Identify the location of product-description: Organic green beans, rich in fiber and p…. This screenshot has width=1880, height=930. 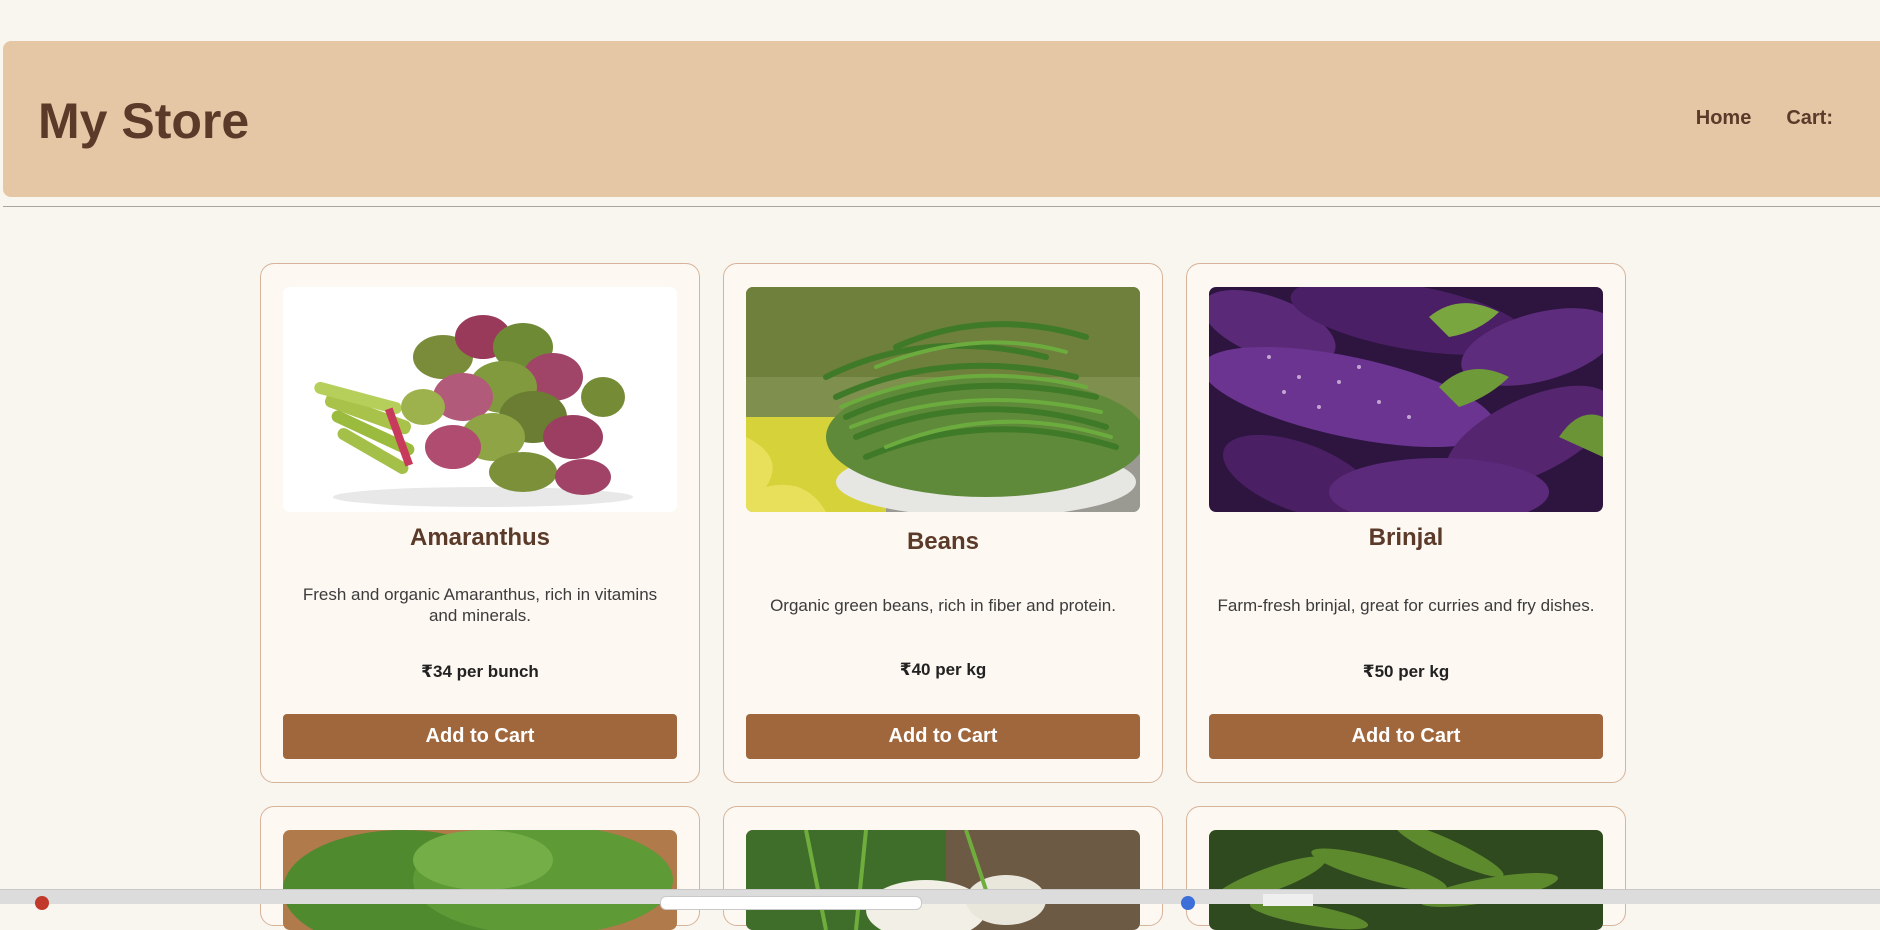
(943, 605).